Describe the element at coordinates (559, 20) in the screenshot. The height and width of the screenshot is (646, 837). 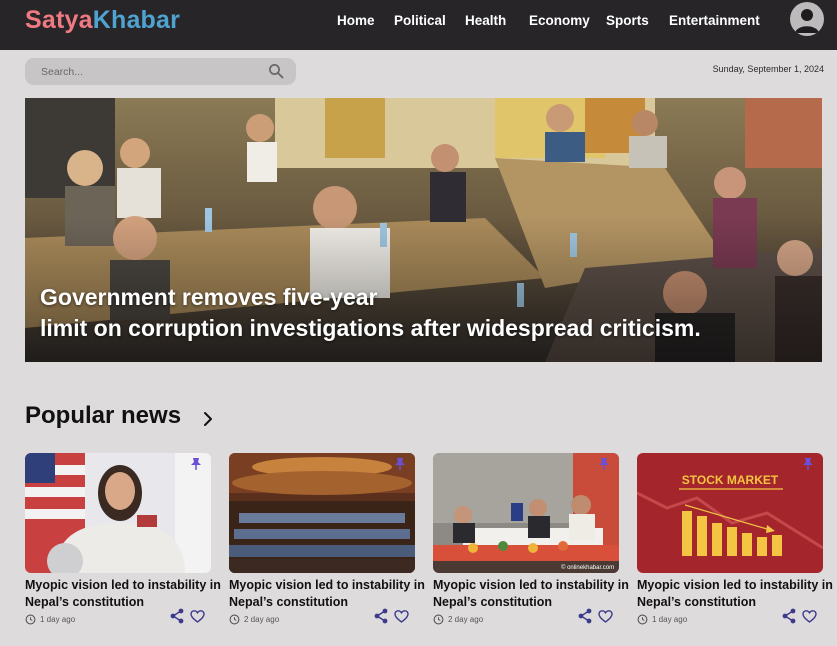
I see `nav-item-economy: Economy` at that location.